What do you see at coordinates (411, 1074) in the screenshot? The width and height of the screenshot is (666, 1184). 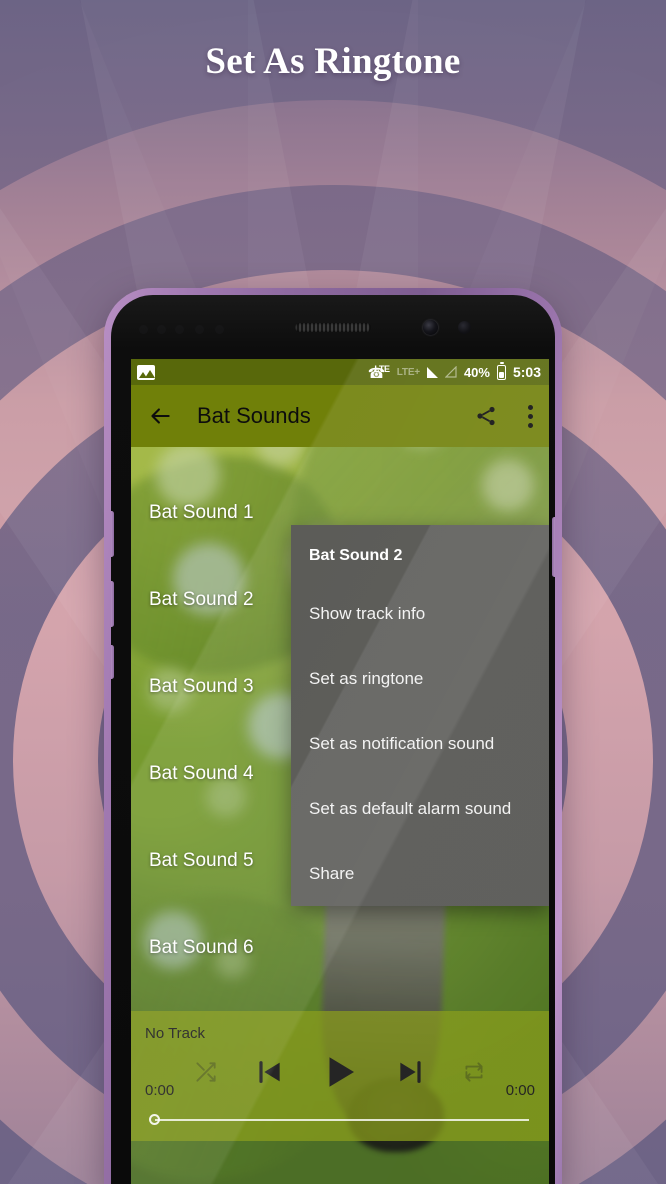 I see `skip-next-icon` at bounding box center [411, 1074].